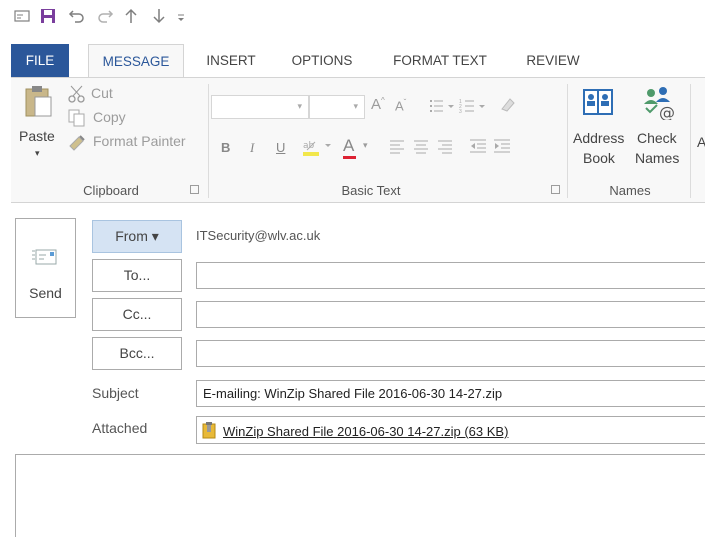 The height and width of the screenshot is (537, 705). I want to click on align-center-icon, so click(421, 147).